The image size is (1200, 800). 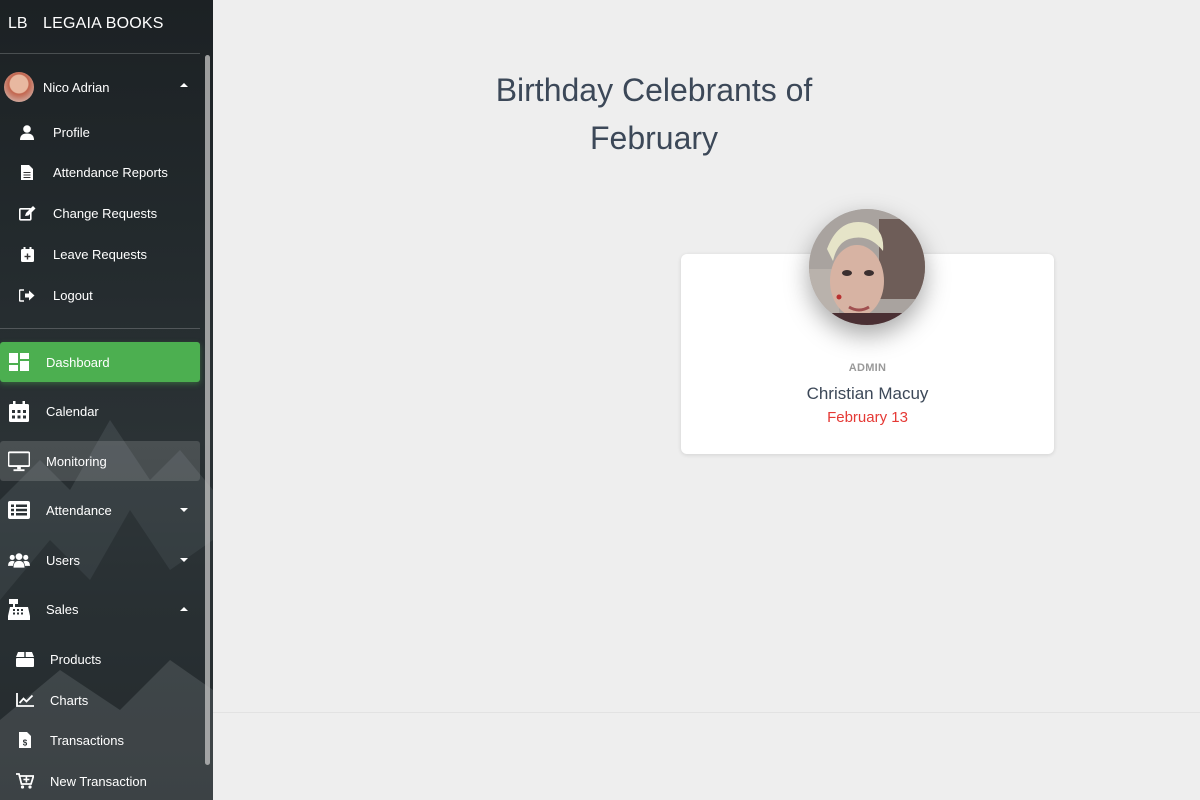 What do you see at coordinates (25, 700) in the screenshot?
I see `chart-icon` at bounding box center [25, 700].